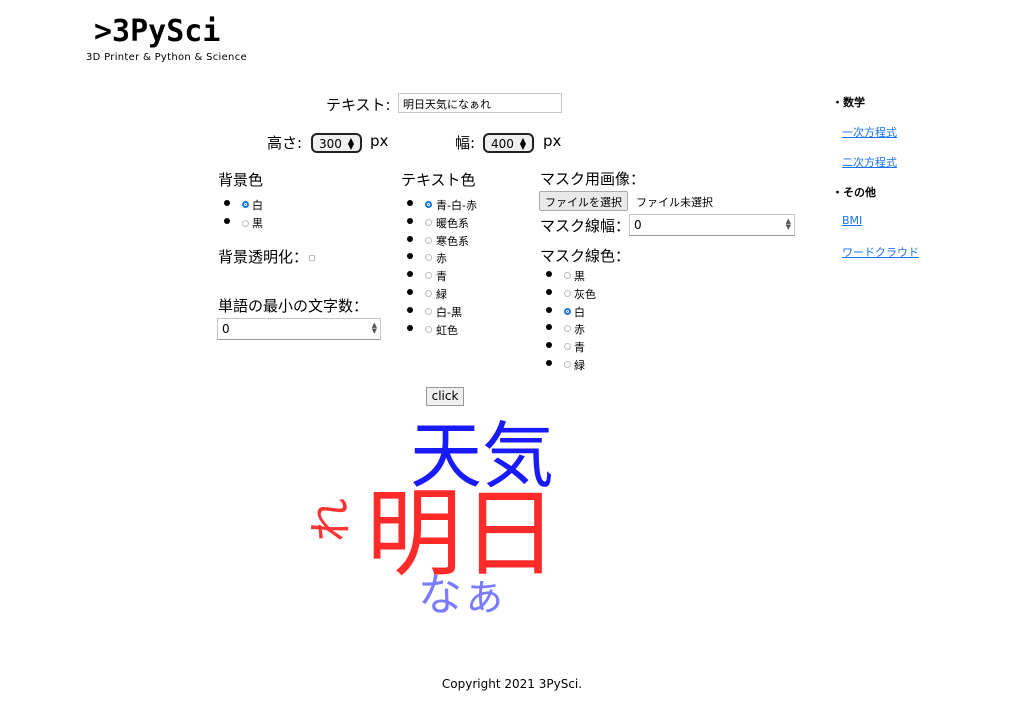 The image size is (1024, 711). Describe the element at coordinates (480, 103) in the screenshot. I see `text-input: 明日天気になぁれ` at that location.